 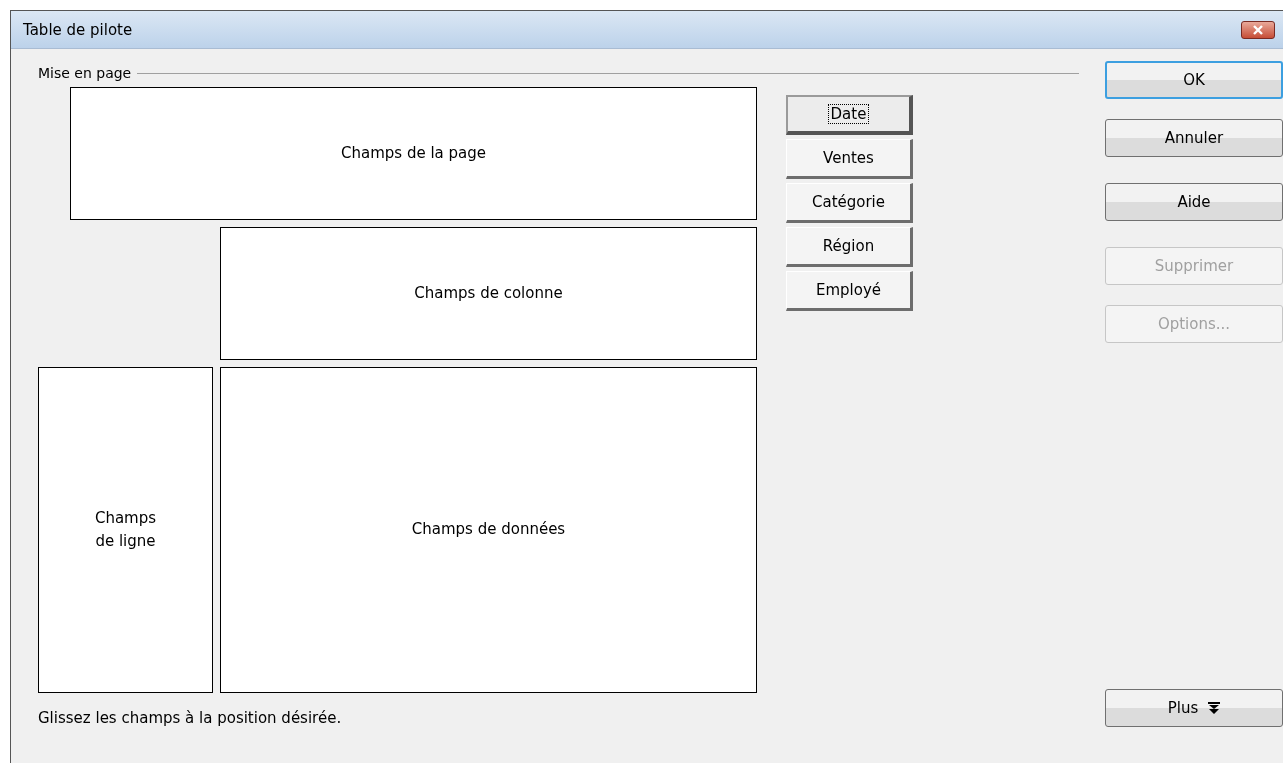 What do you see at coordinates (78, 29) in the screenshot?
I see `window-title: Table de pilote` at bounding box center [78, 29].